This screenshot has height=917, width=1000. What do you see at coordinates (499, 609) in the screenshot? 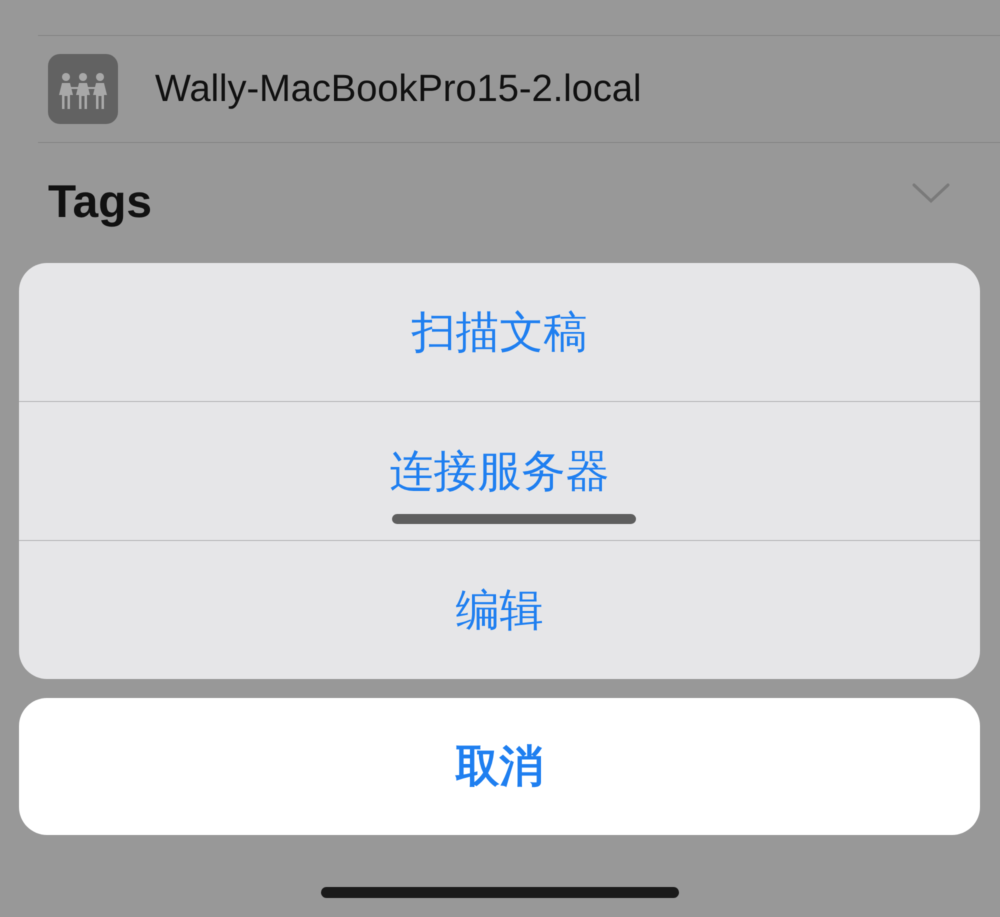
I see `action-button: 编辑` at bounding box center [499, 609].